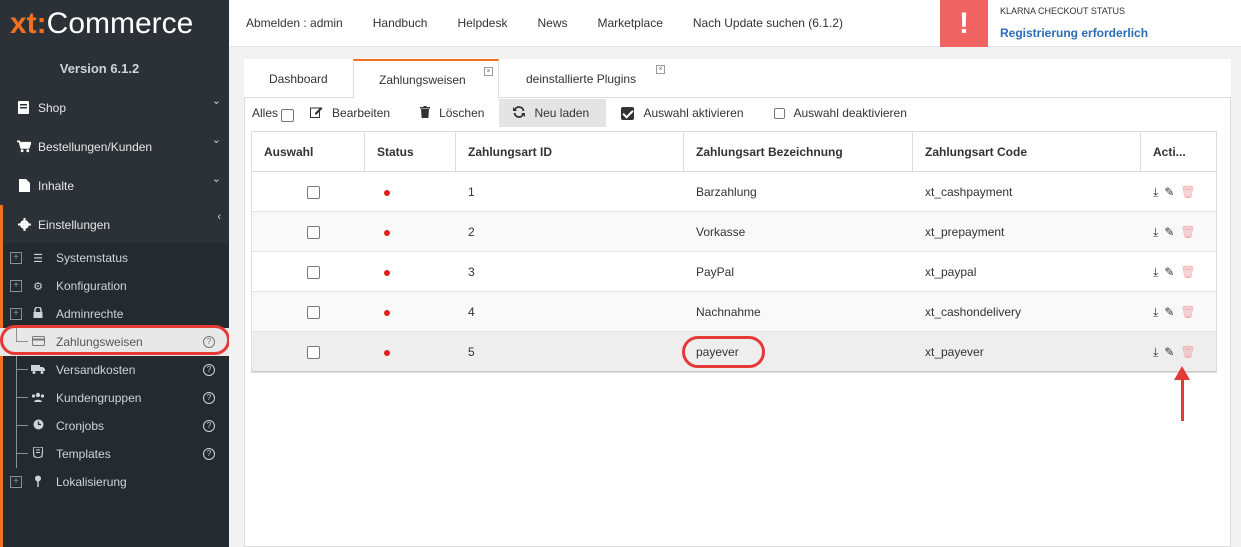 Image resolution: width=1241 pixels, height=547 pixels. Describe the element at coordinates (715, 272) in the screenshot. I see `name-cell: PayPal` at that location.